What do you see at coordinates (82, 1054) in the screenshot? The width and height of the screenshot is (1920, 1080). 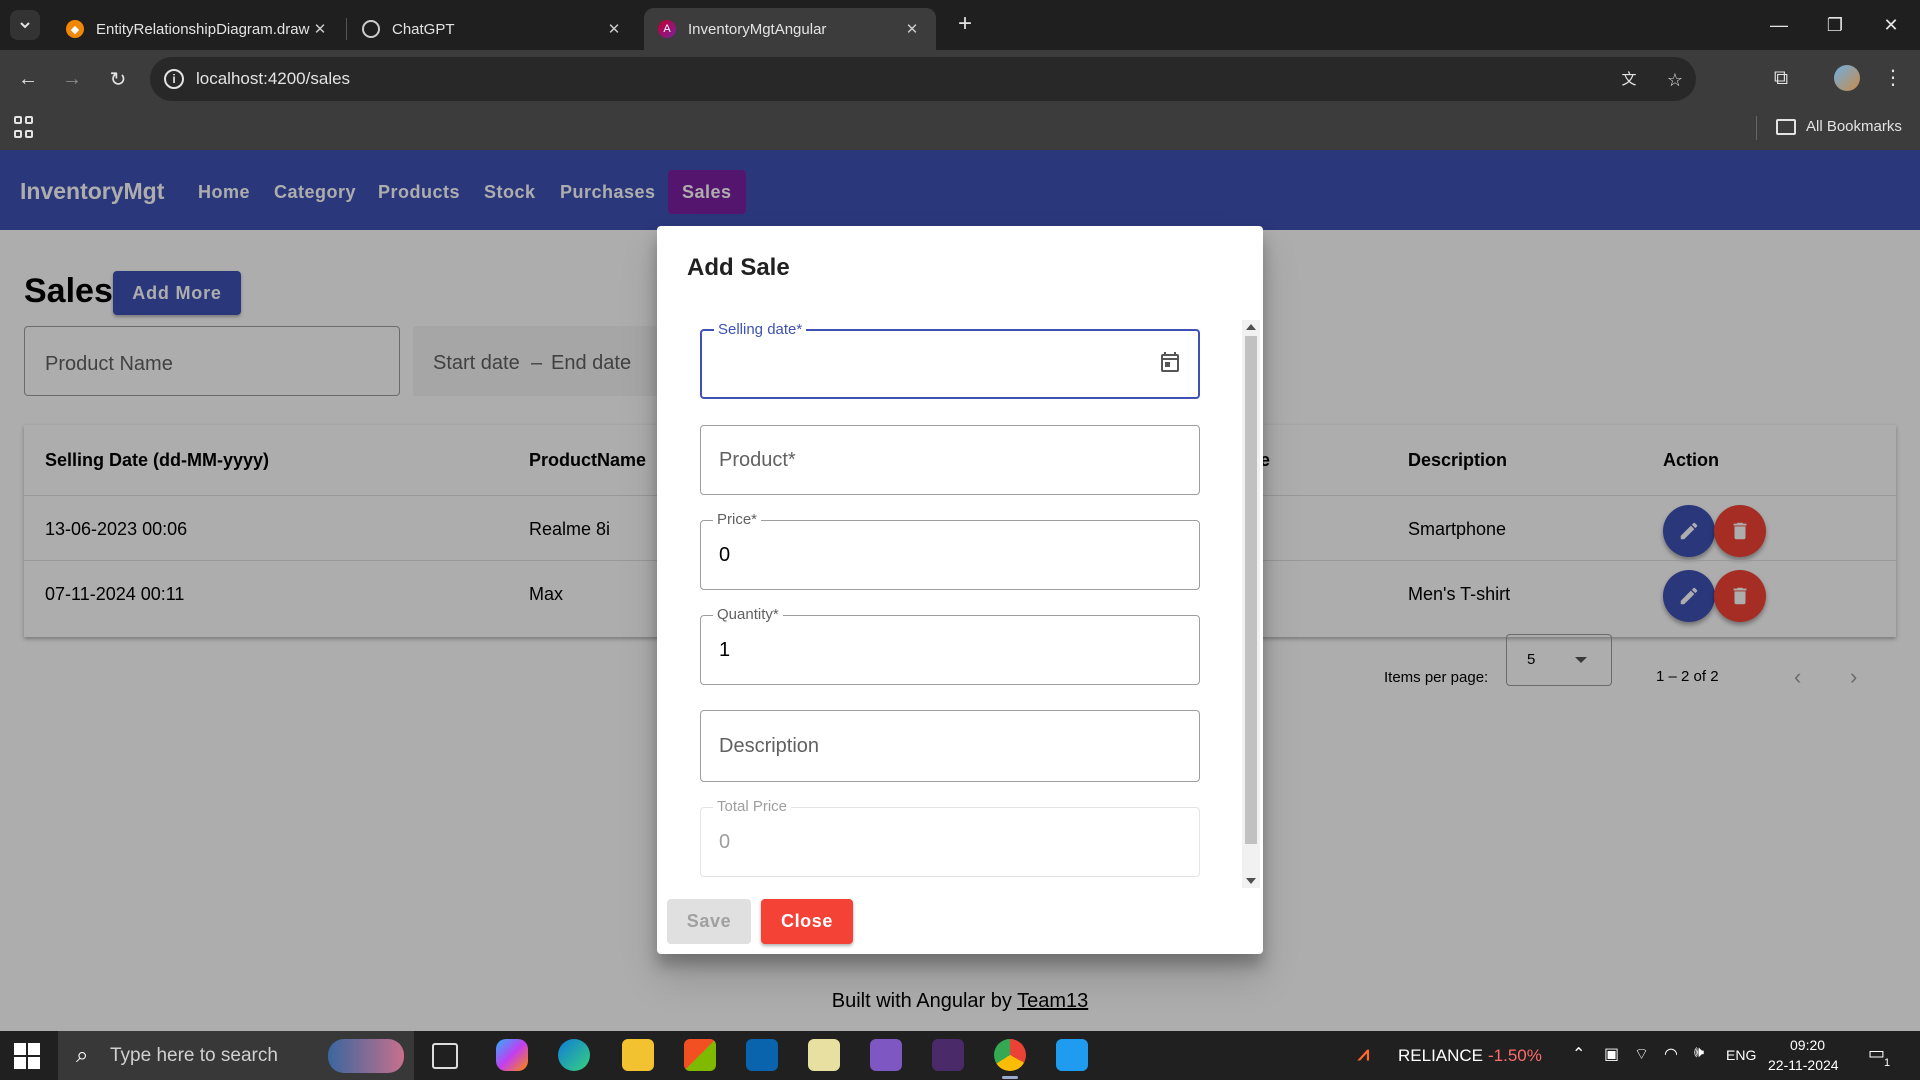 I see `search-icon: ⌕` at bounding box center [82, 1054].